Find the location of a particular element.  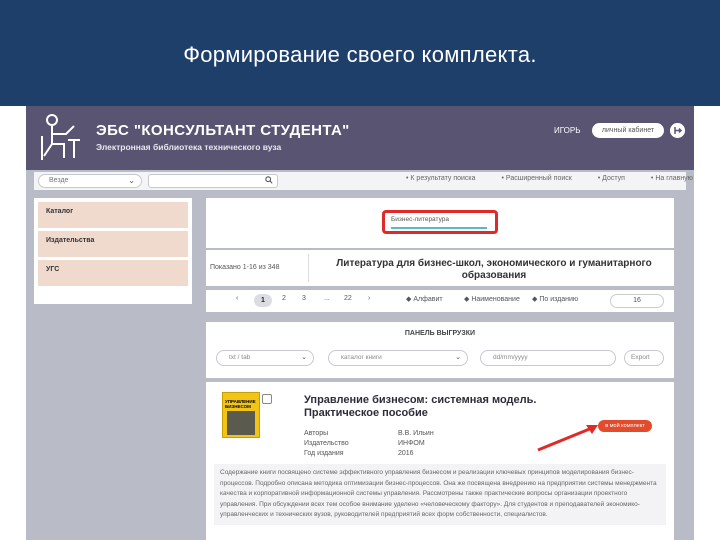

page-2: 2 is located at coordinates (284, 298).